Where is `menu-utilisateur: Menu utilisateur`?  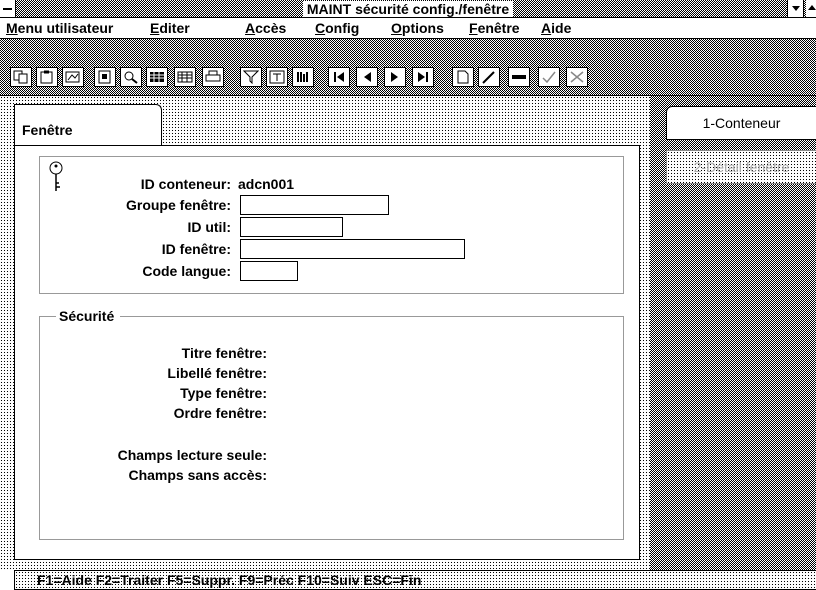
menu-utilisateur: Menu utilisateur is located at coordinates (59, 28).